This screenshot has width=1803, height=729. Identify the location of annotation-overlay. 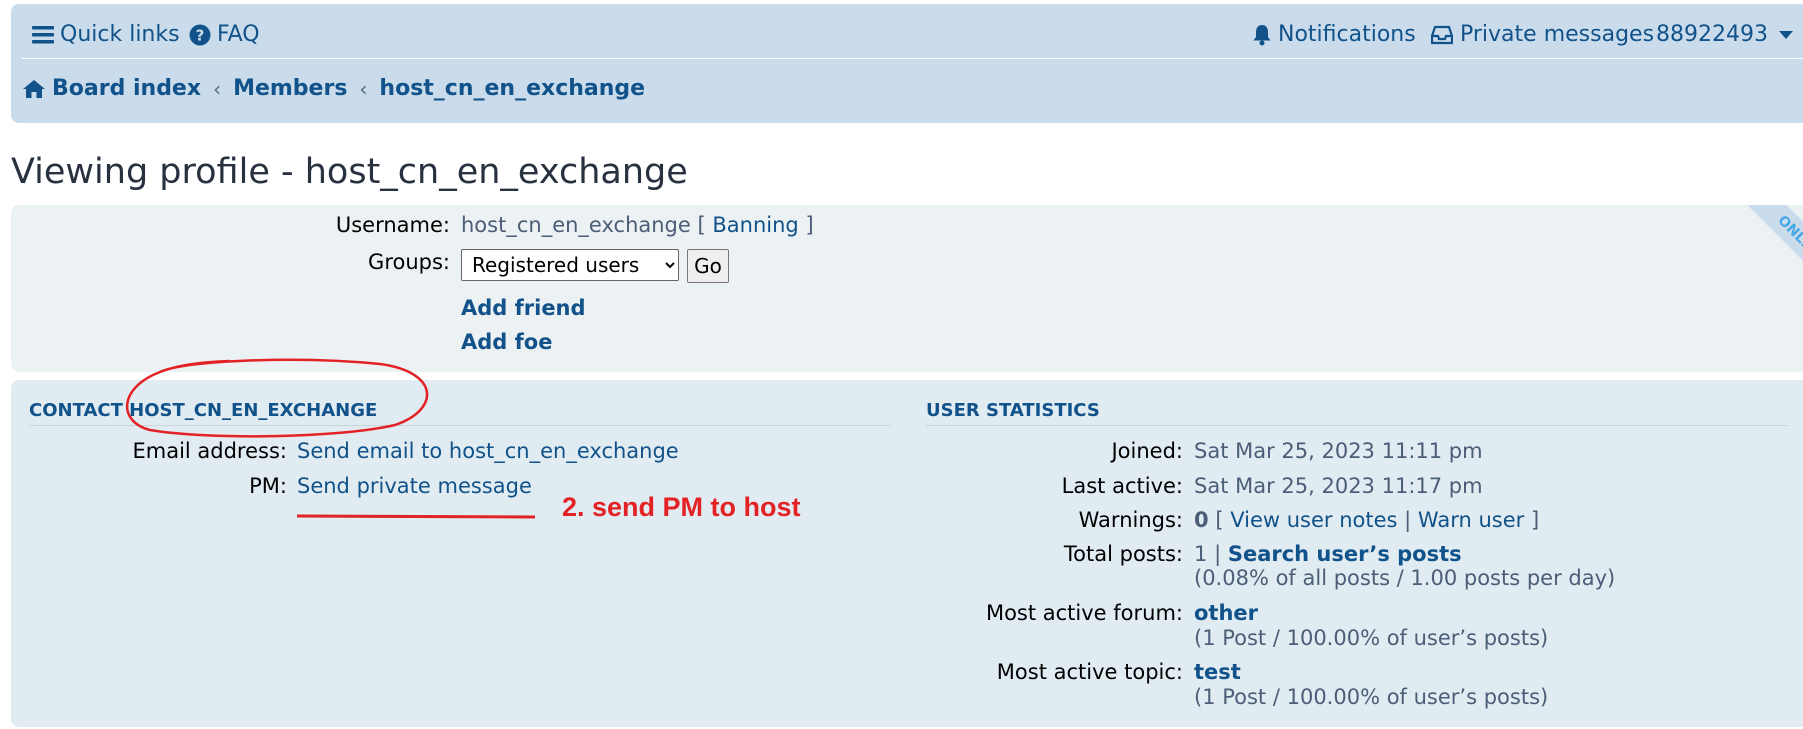
(330, 438).